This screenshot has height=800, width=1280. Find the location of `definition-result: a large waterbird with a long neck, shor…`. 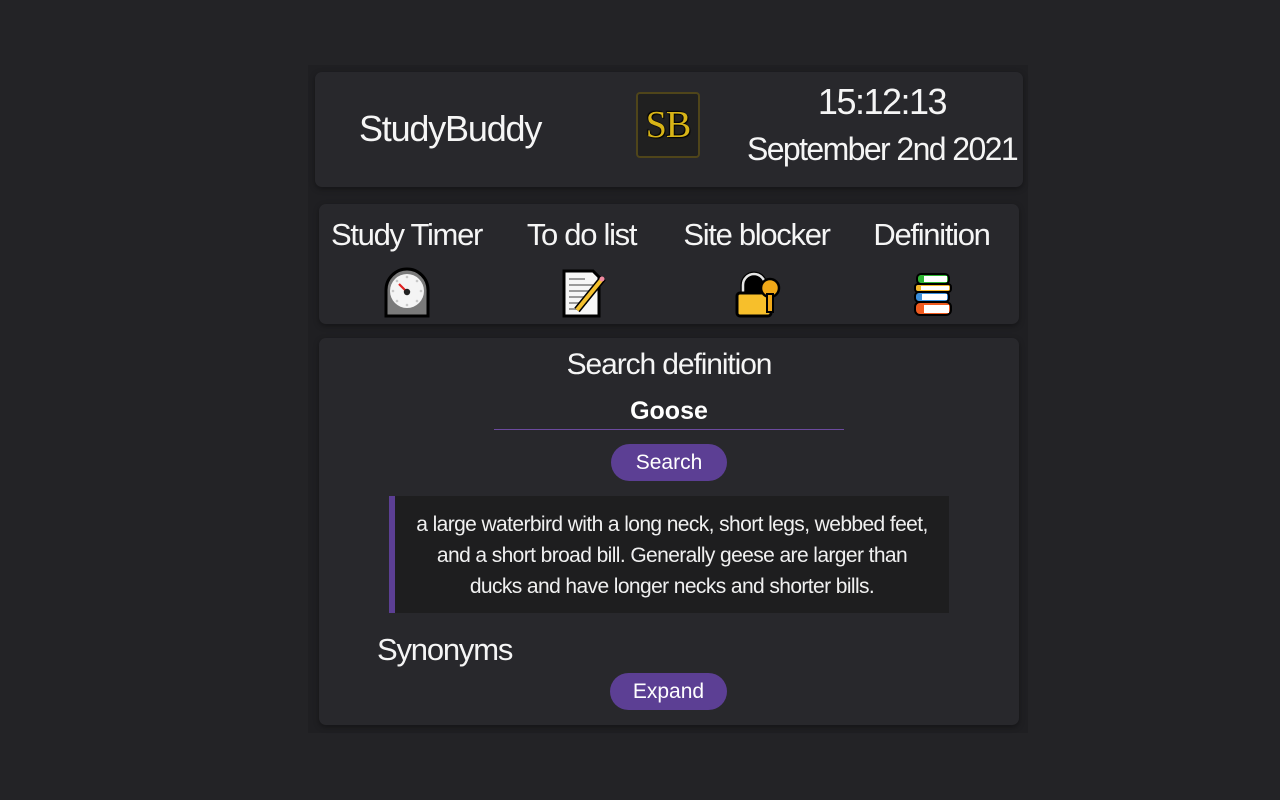

definition-result: a large waterbird with a long neck, shor… is located at coordinates (669, 554).